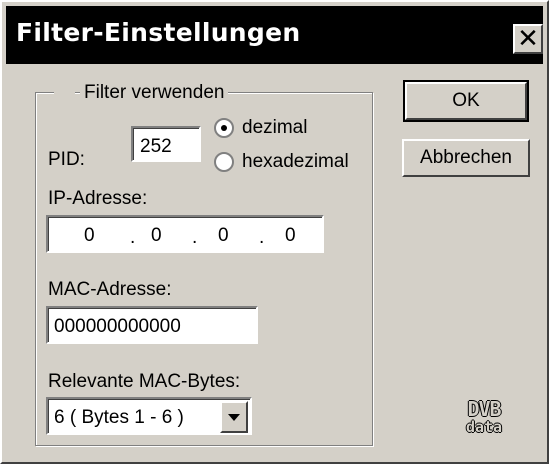  What do you see at coordinates (275, 127) in the screenshot?
I see `radio-decimal-label: dezimal` at bounding box center [275, 127].